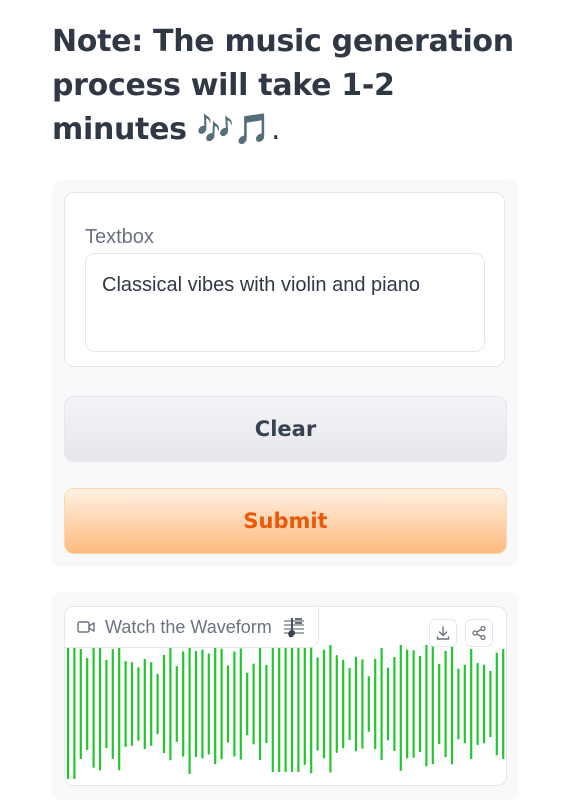 The width and height of the screenshot is (571, 800). Describe the element at coordinates (119, 237) in the screenshot. I see `textbox-label: Textbox` at that location.